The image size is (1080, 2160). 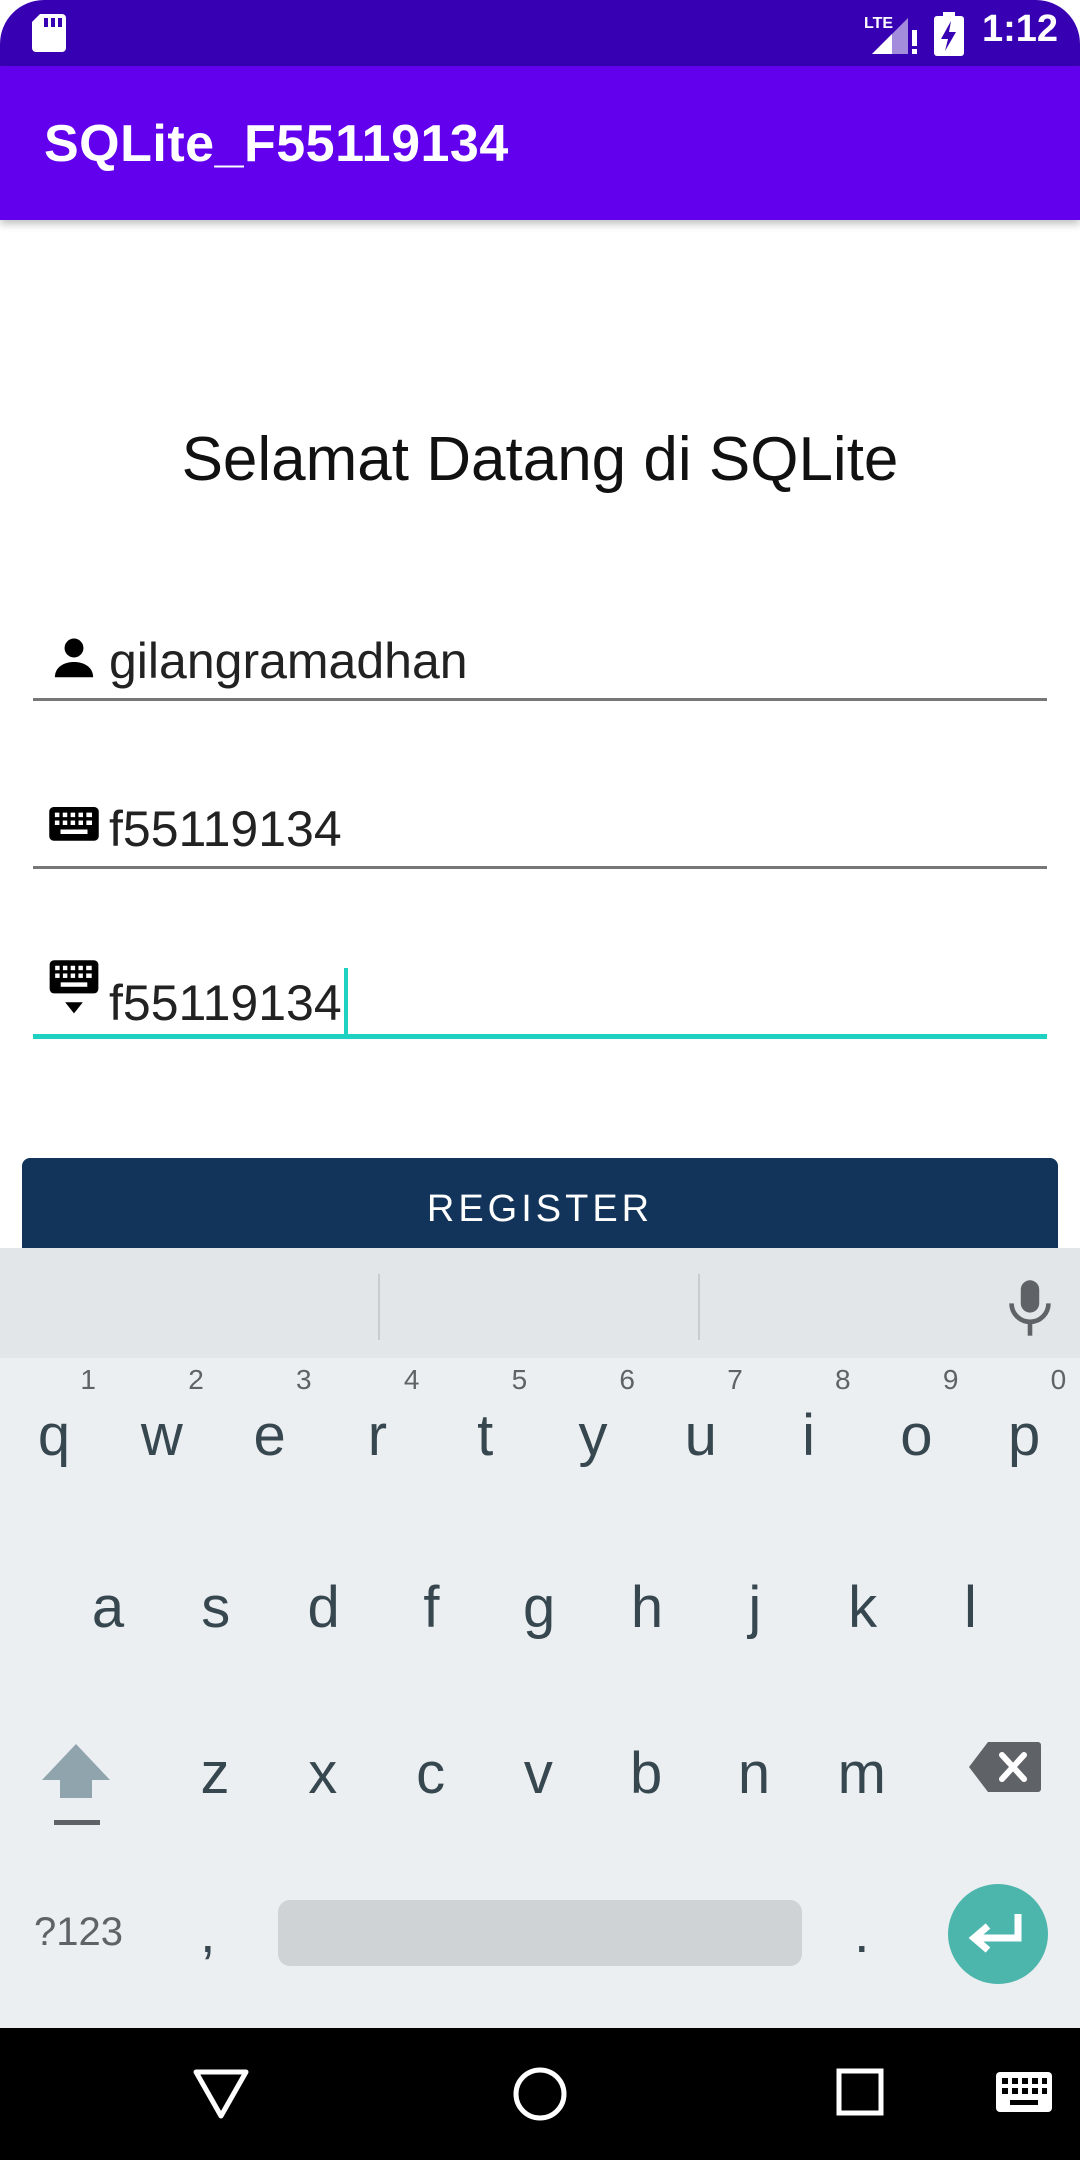 What do you see at coordinates (540, 827) in the screenshot?
I see `password-field: f55119134` at bounding box center [540, 827].